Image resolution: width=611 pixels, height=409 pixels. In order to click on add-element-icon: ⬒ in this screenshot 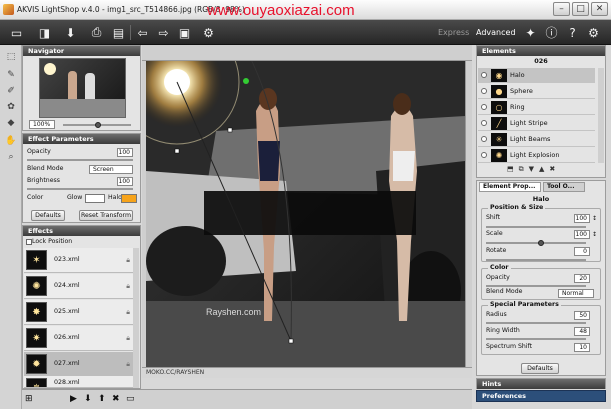, I will do `click(510, 169)`.